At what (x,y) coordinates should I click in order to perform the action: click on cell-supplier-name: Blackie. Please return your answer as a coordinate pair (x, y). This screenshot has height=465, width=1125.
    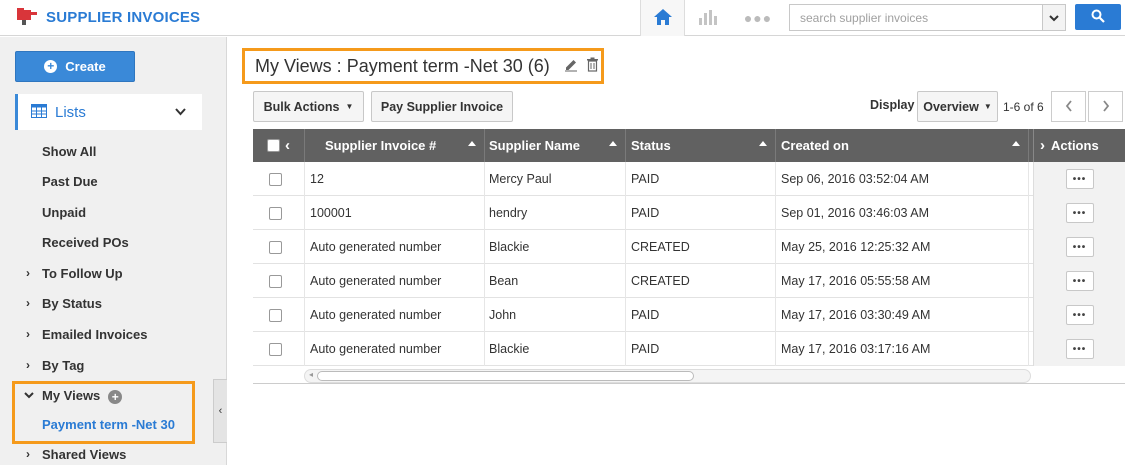
    Looking at the image, I should click on (555, 247).